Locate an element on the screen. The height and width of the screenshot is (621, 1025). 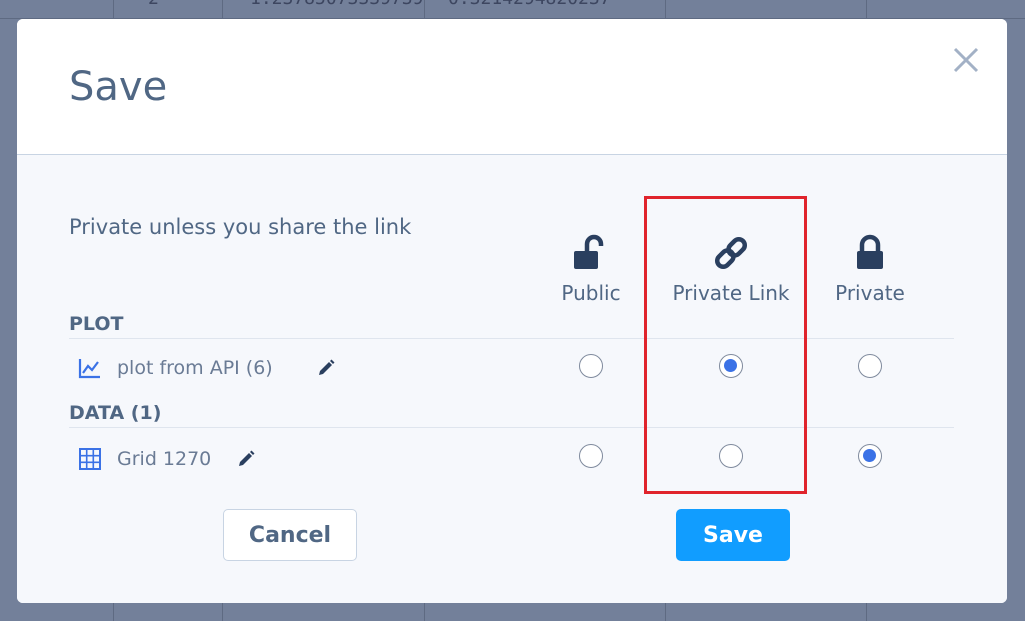
close-icon is located at coordinates (966, 60).